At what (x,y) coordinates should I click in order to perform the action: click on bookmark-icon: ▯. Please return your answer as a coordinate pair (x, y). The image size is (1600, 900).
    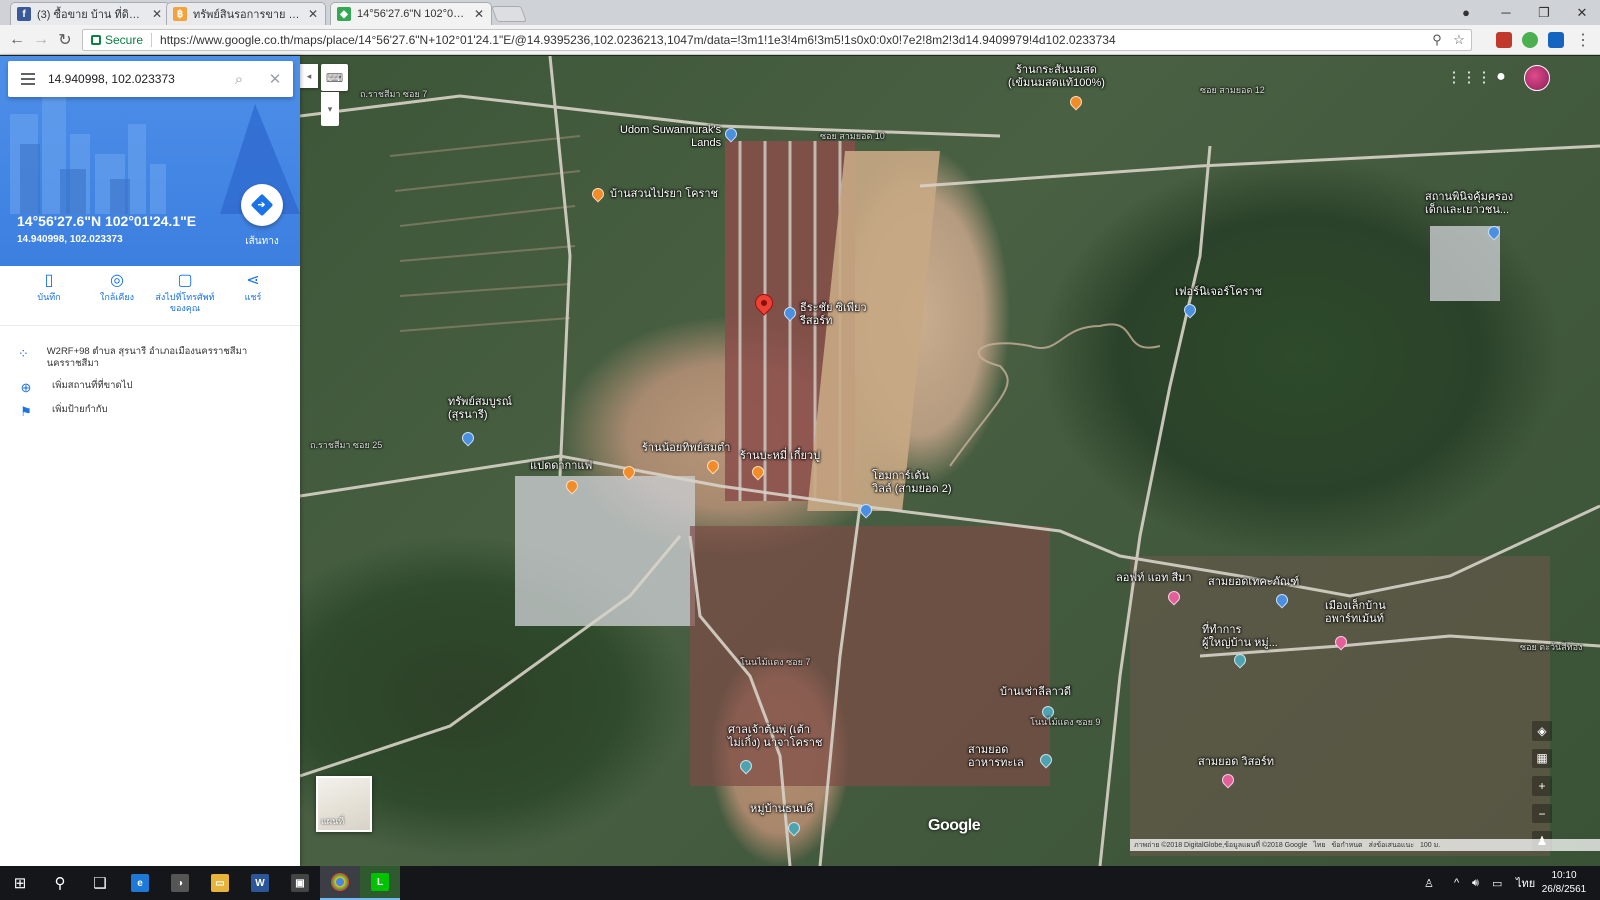
    Looking at the image, I should click on (49, 280).